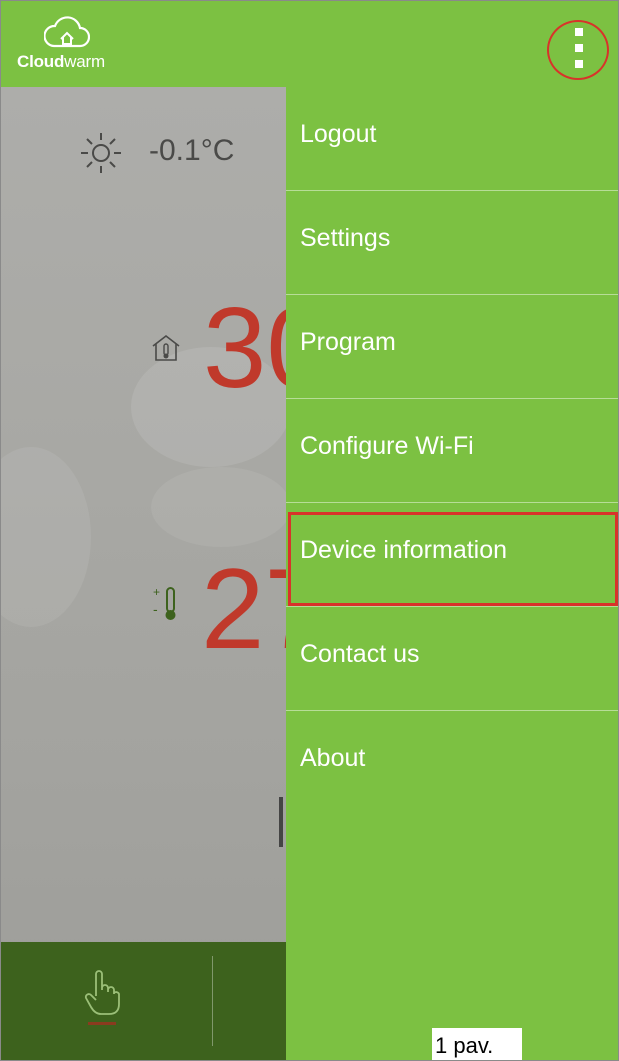 This screenshot has height=1061, width=619. I want to click on cloudwarm-logo: Cloudwarm, so click(72, 46).